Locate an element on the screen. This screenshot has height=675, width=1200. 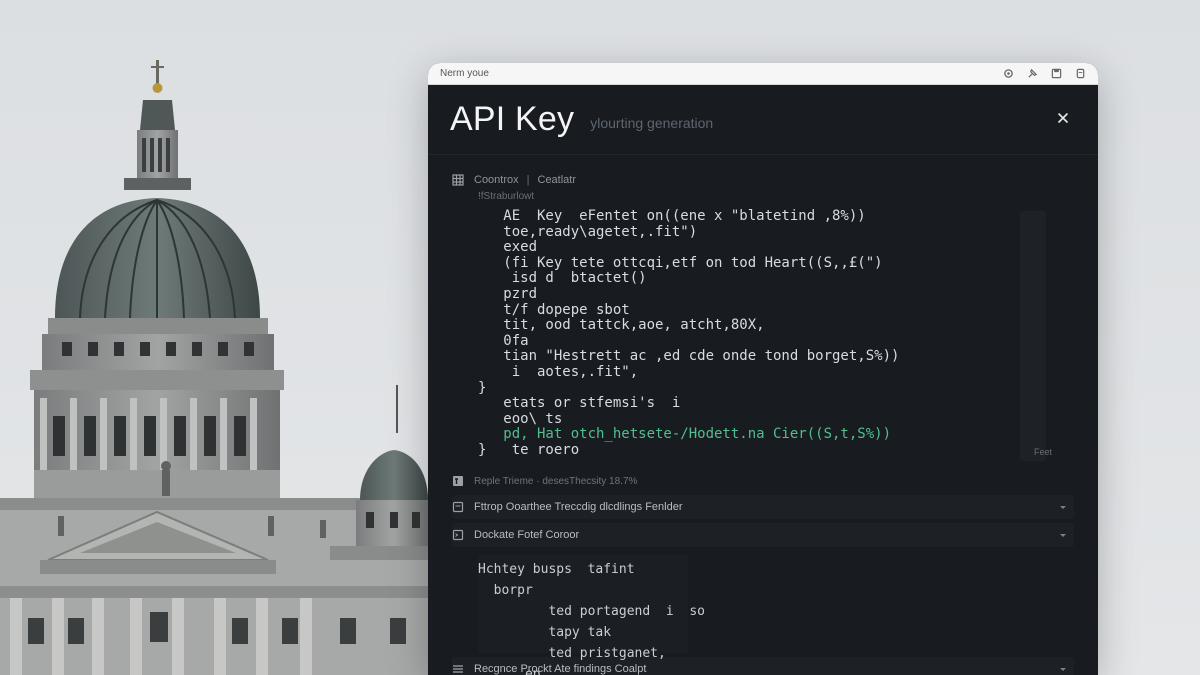
code-scrollbar is located at coordinates (1033, 336).